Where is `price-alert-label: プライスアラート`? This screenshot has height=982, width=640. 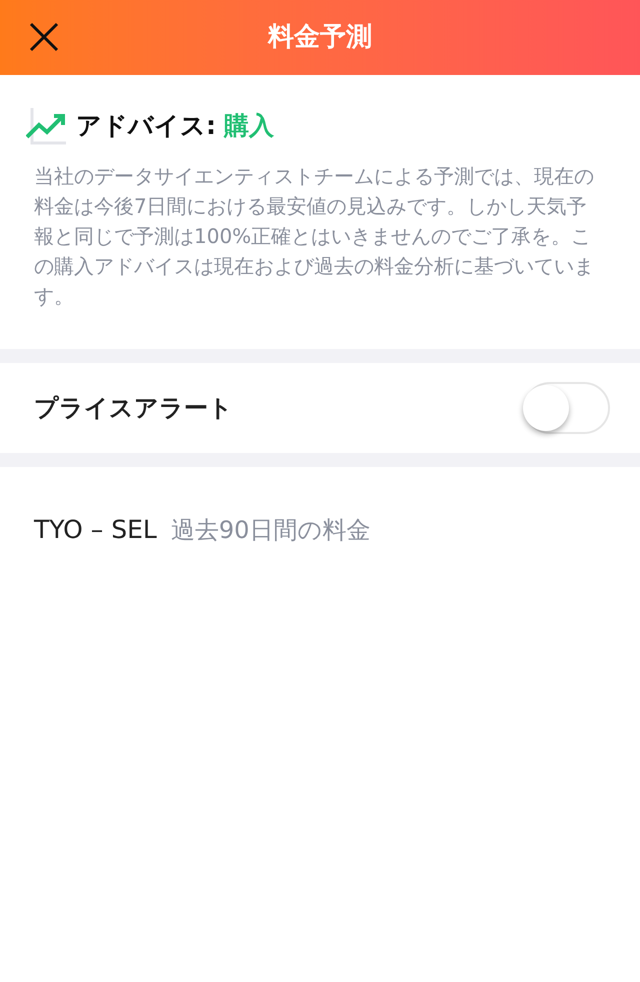 price-alert-label: プライスアラート is located at coordinates (133, 408).